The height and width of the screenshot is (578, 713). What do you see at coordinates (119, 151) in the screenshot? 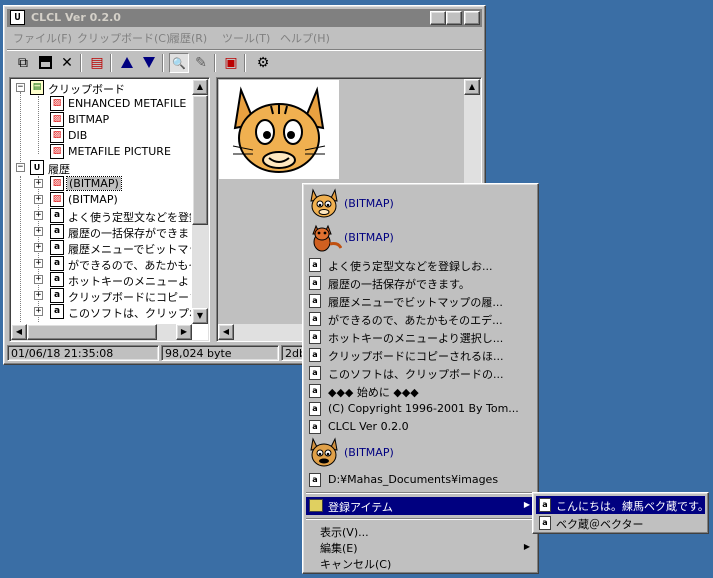
I see `tree-label: METAFILE PICTURE` at bounding box center [119, 151].